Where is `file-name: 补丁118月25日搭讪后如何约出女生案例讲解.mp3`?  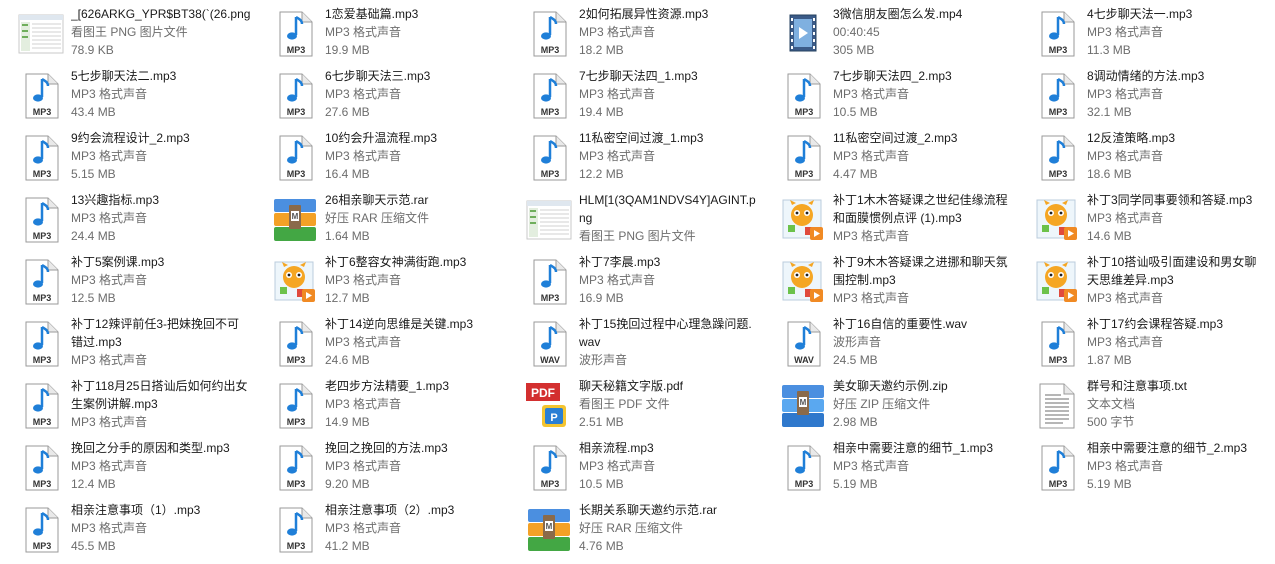 file-name: 补丁118月25日搭讪后如何约出女生案例讲解.mp3 is located at coordinates (159, 395).